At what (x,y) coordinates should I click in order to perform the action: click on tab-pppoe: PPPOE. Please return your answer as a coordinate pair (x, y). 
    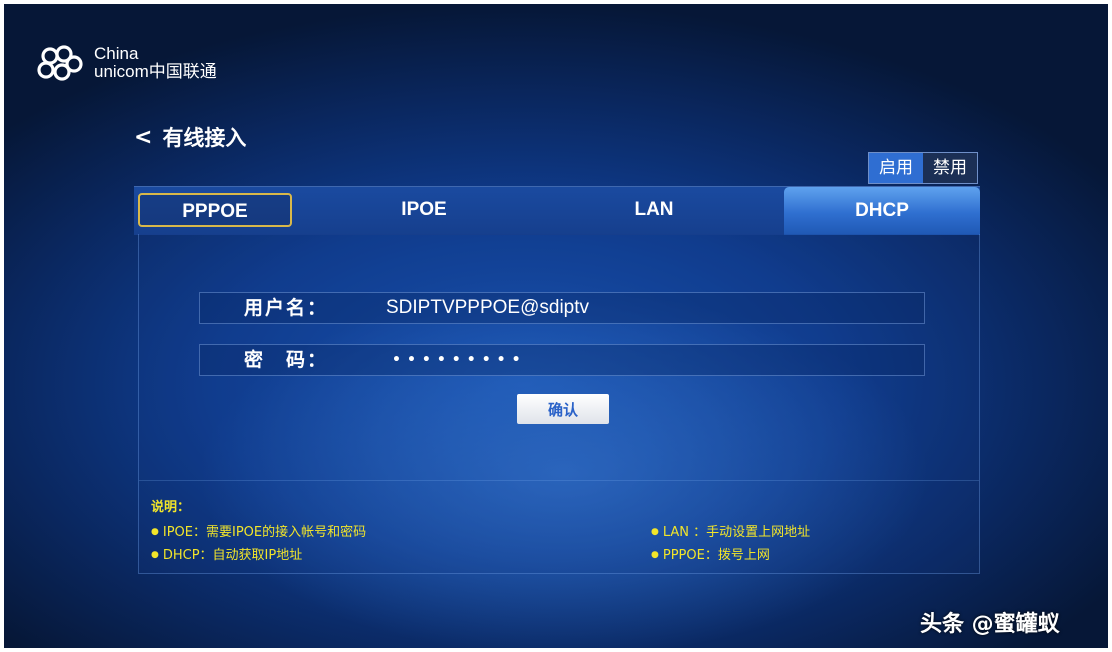
    Looking at the image, I should click on (215, 210).